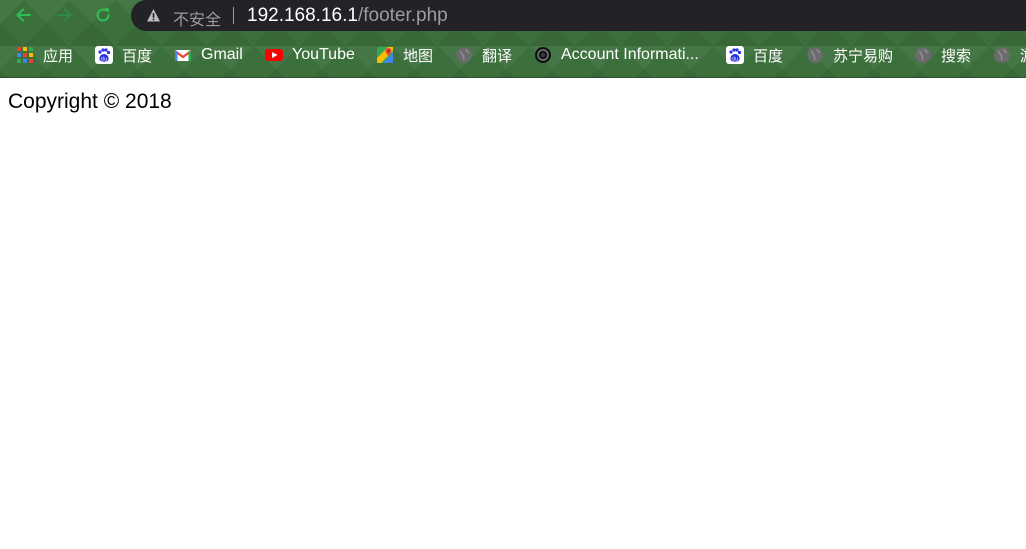 This screenshot has height=549, width=1026. Describe the element at coordinates (58, 55) in the screenshot. I see `bookmark-label: 应用` at that location.